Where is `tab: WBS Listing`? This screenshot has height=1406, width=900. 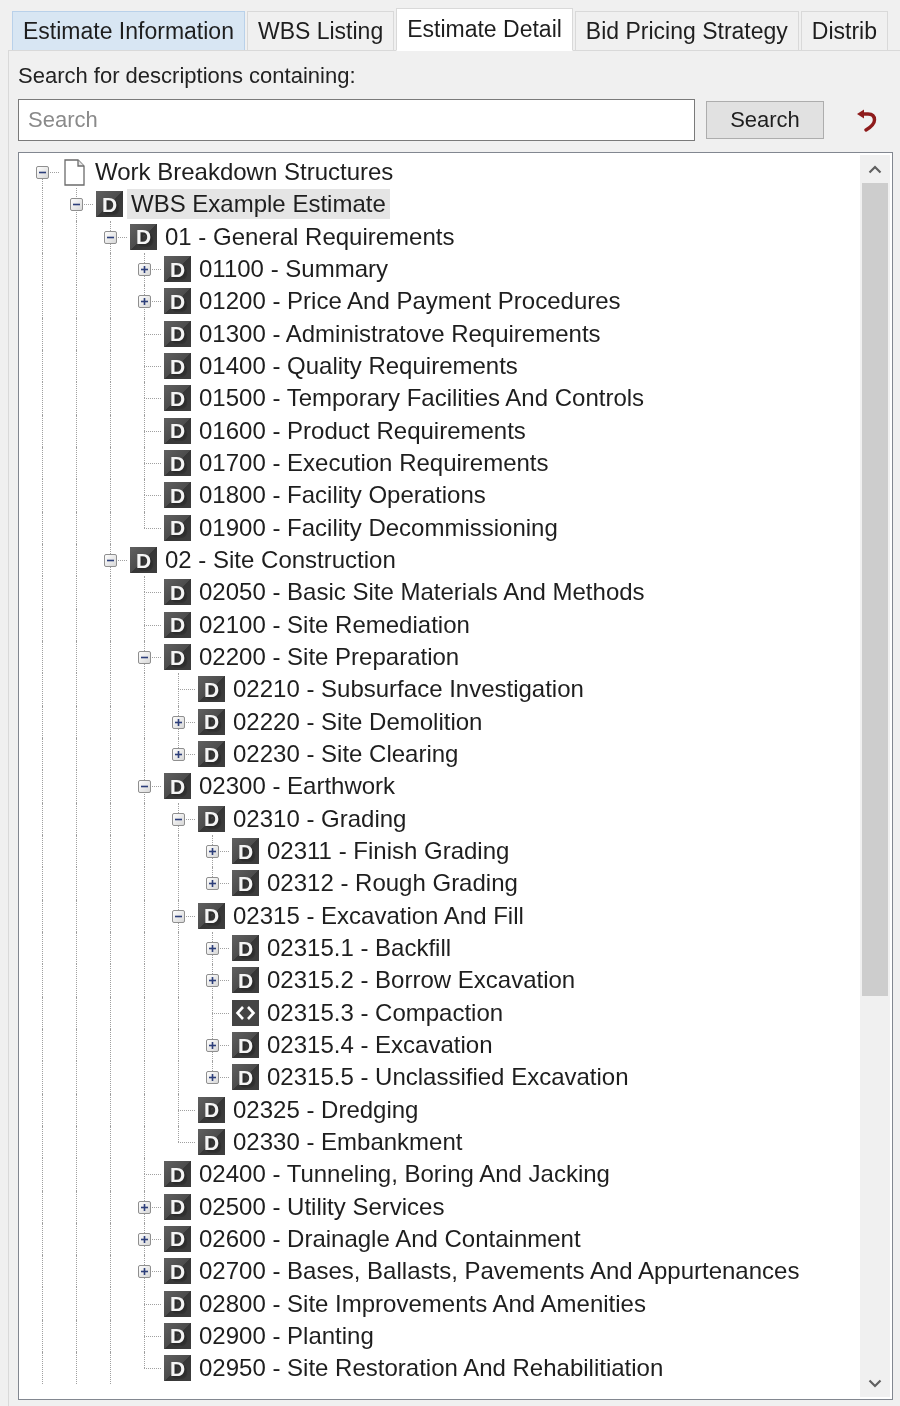 tab: WBS Listing is located at coordinates (320, 30).